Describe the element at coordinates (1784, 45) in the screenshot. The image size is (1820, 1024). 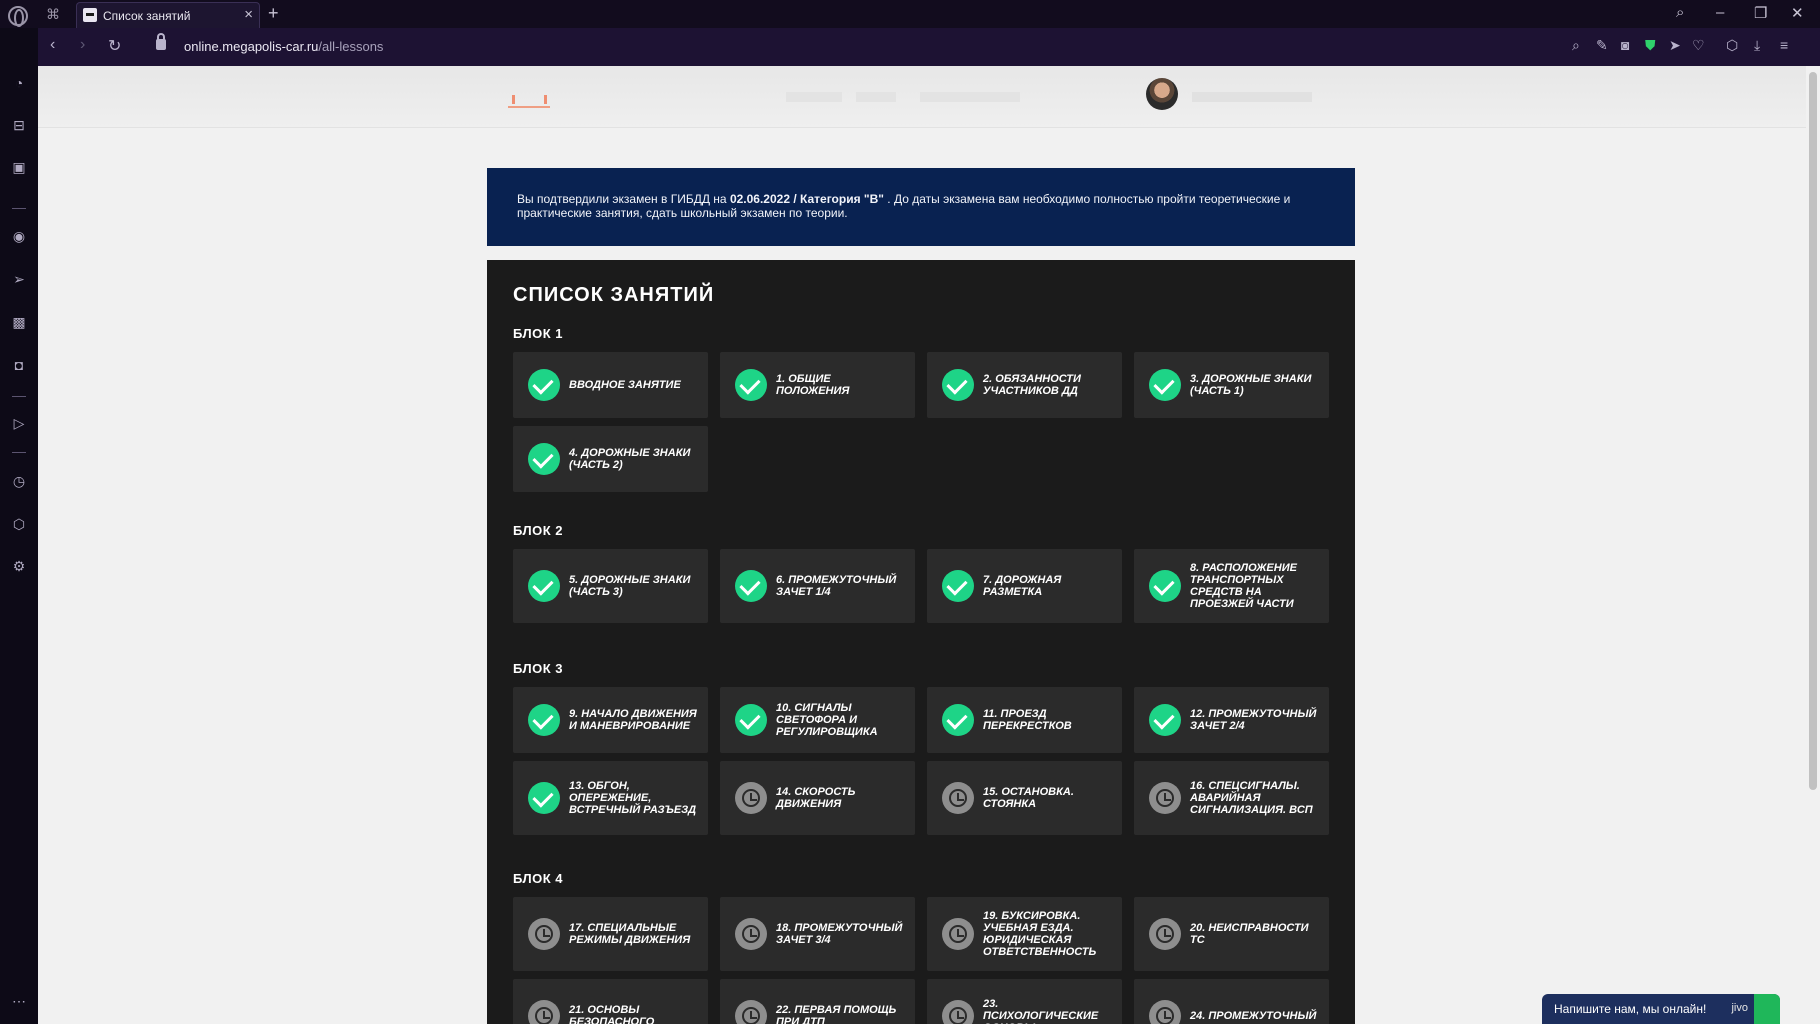
I see `menu-icon: ≡` at that location.